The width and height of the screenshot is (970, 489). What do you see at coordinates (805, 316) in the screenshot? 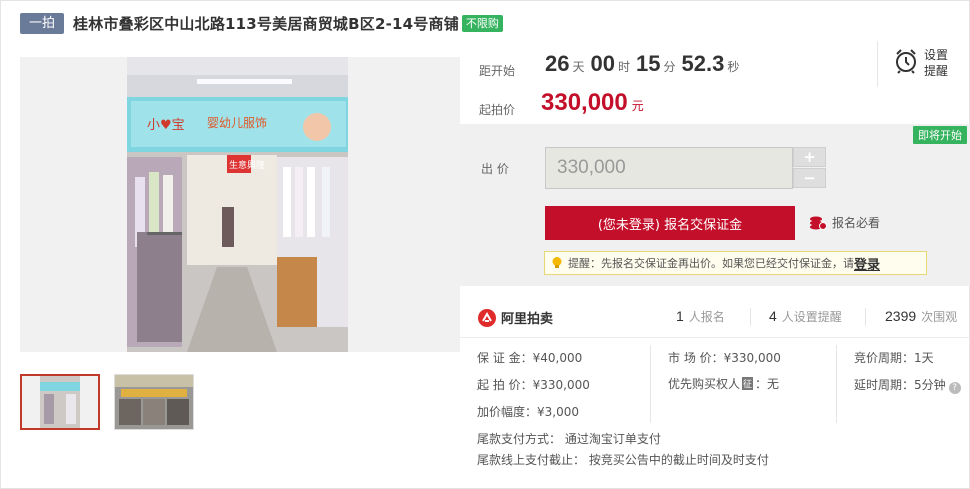
I see `reminder-count: 4 人设置提醒` at bounding box center [805, 316].